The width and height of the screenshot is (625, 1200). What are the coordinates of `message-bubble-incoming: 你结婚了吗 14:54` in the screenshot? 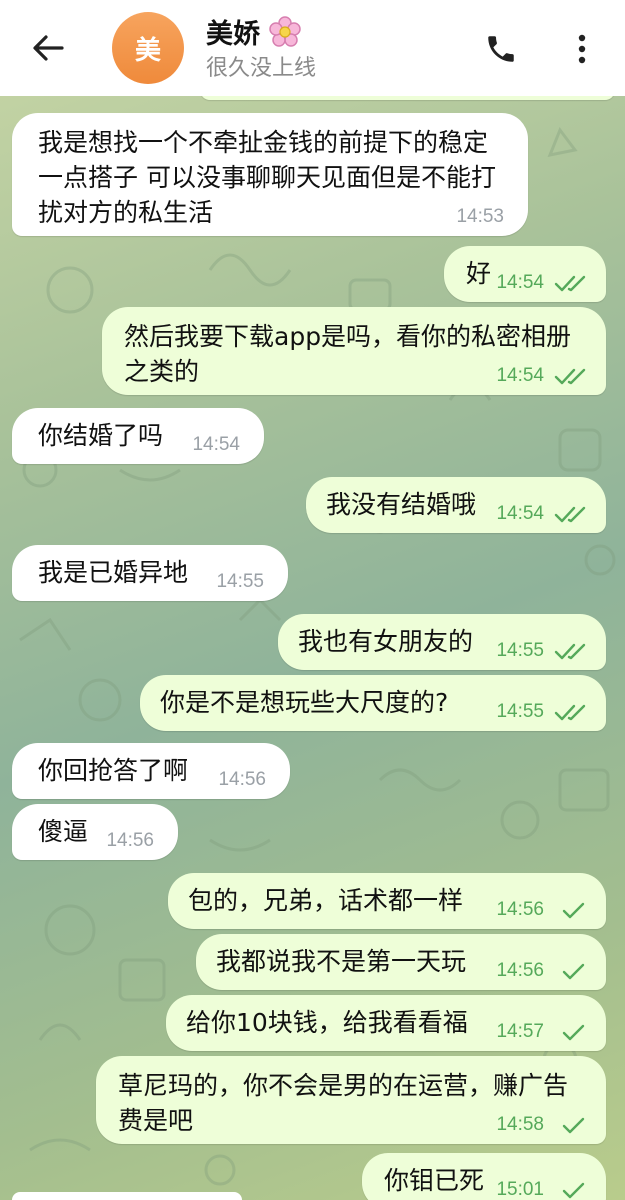 It's located at (138, 436).